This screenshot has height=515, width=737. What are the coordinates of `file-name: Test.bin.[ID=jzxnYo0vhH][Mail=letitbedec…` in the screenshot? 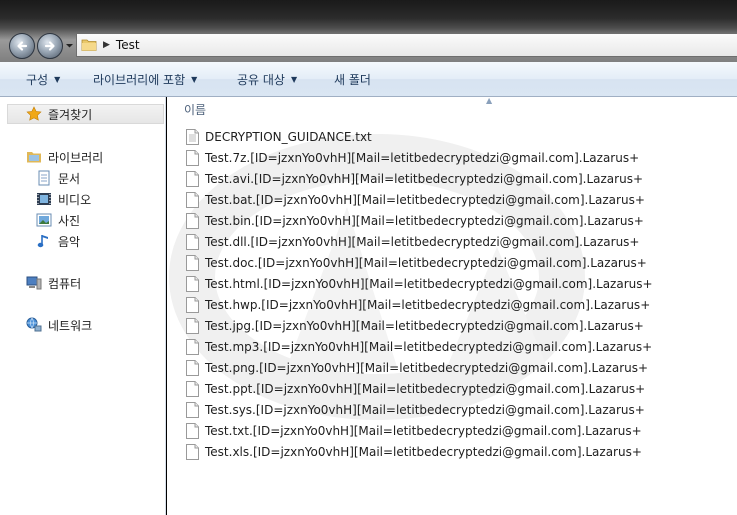 It's located at (424, 220).